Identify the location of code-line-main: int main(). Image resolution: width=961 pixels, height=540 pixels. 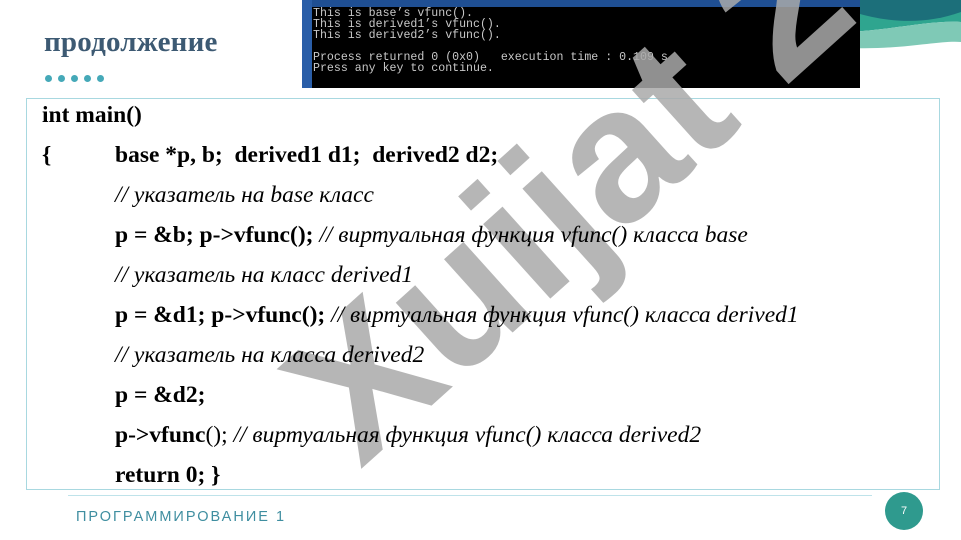
(92, 115).